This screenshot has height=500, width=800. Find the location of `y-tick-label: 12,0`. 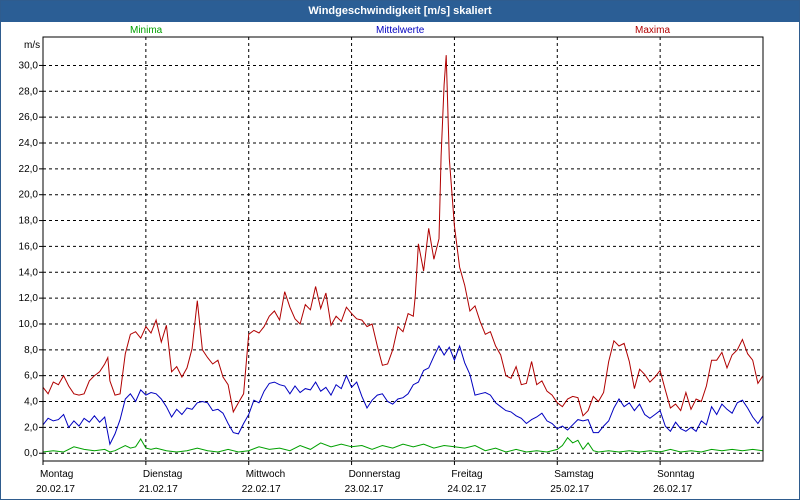

y-tick-label: 12,0 is located at coordinates (29, 298).